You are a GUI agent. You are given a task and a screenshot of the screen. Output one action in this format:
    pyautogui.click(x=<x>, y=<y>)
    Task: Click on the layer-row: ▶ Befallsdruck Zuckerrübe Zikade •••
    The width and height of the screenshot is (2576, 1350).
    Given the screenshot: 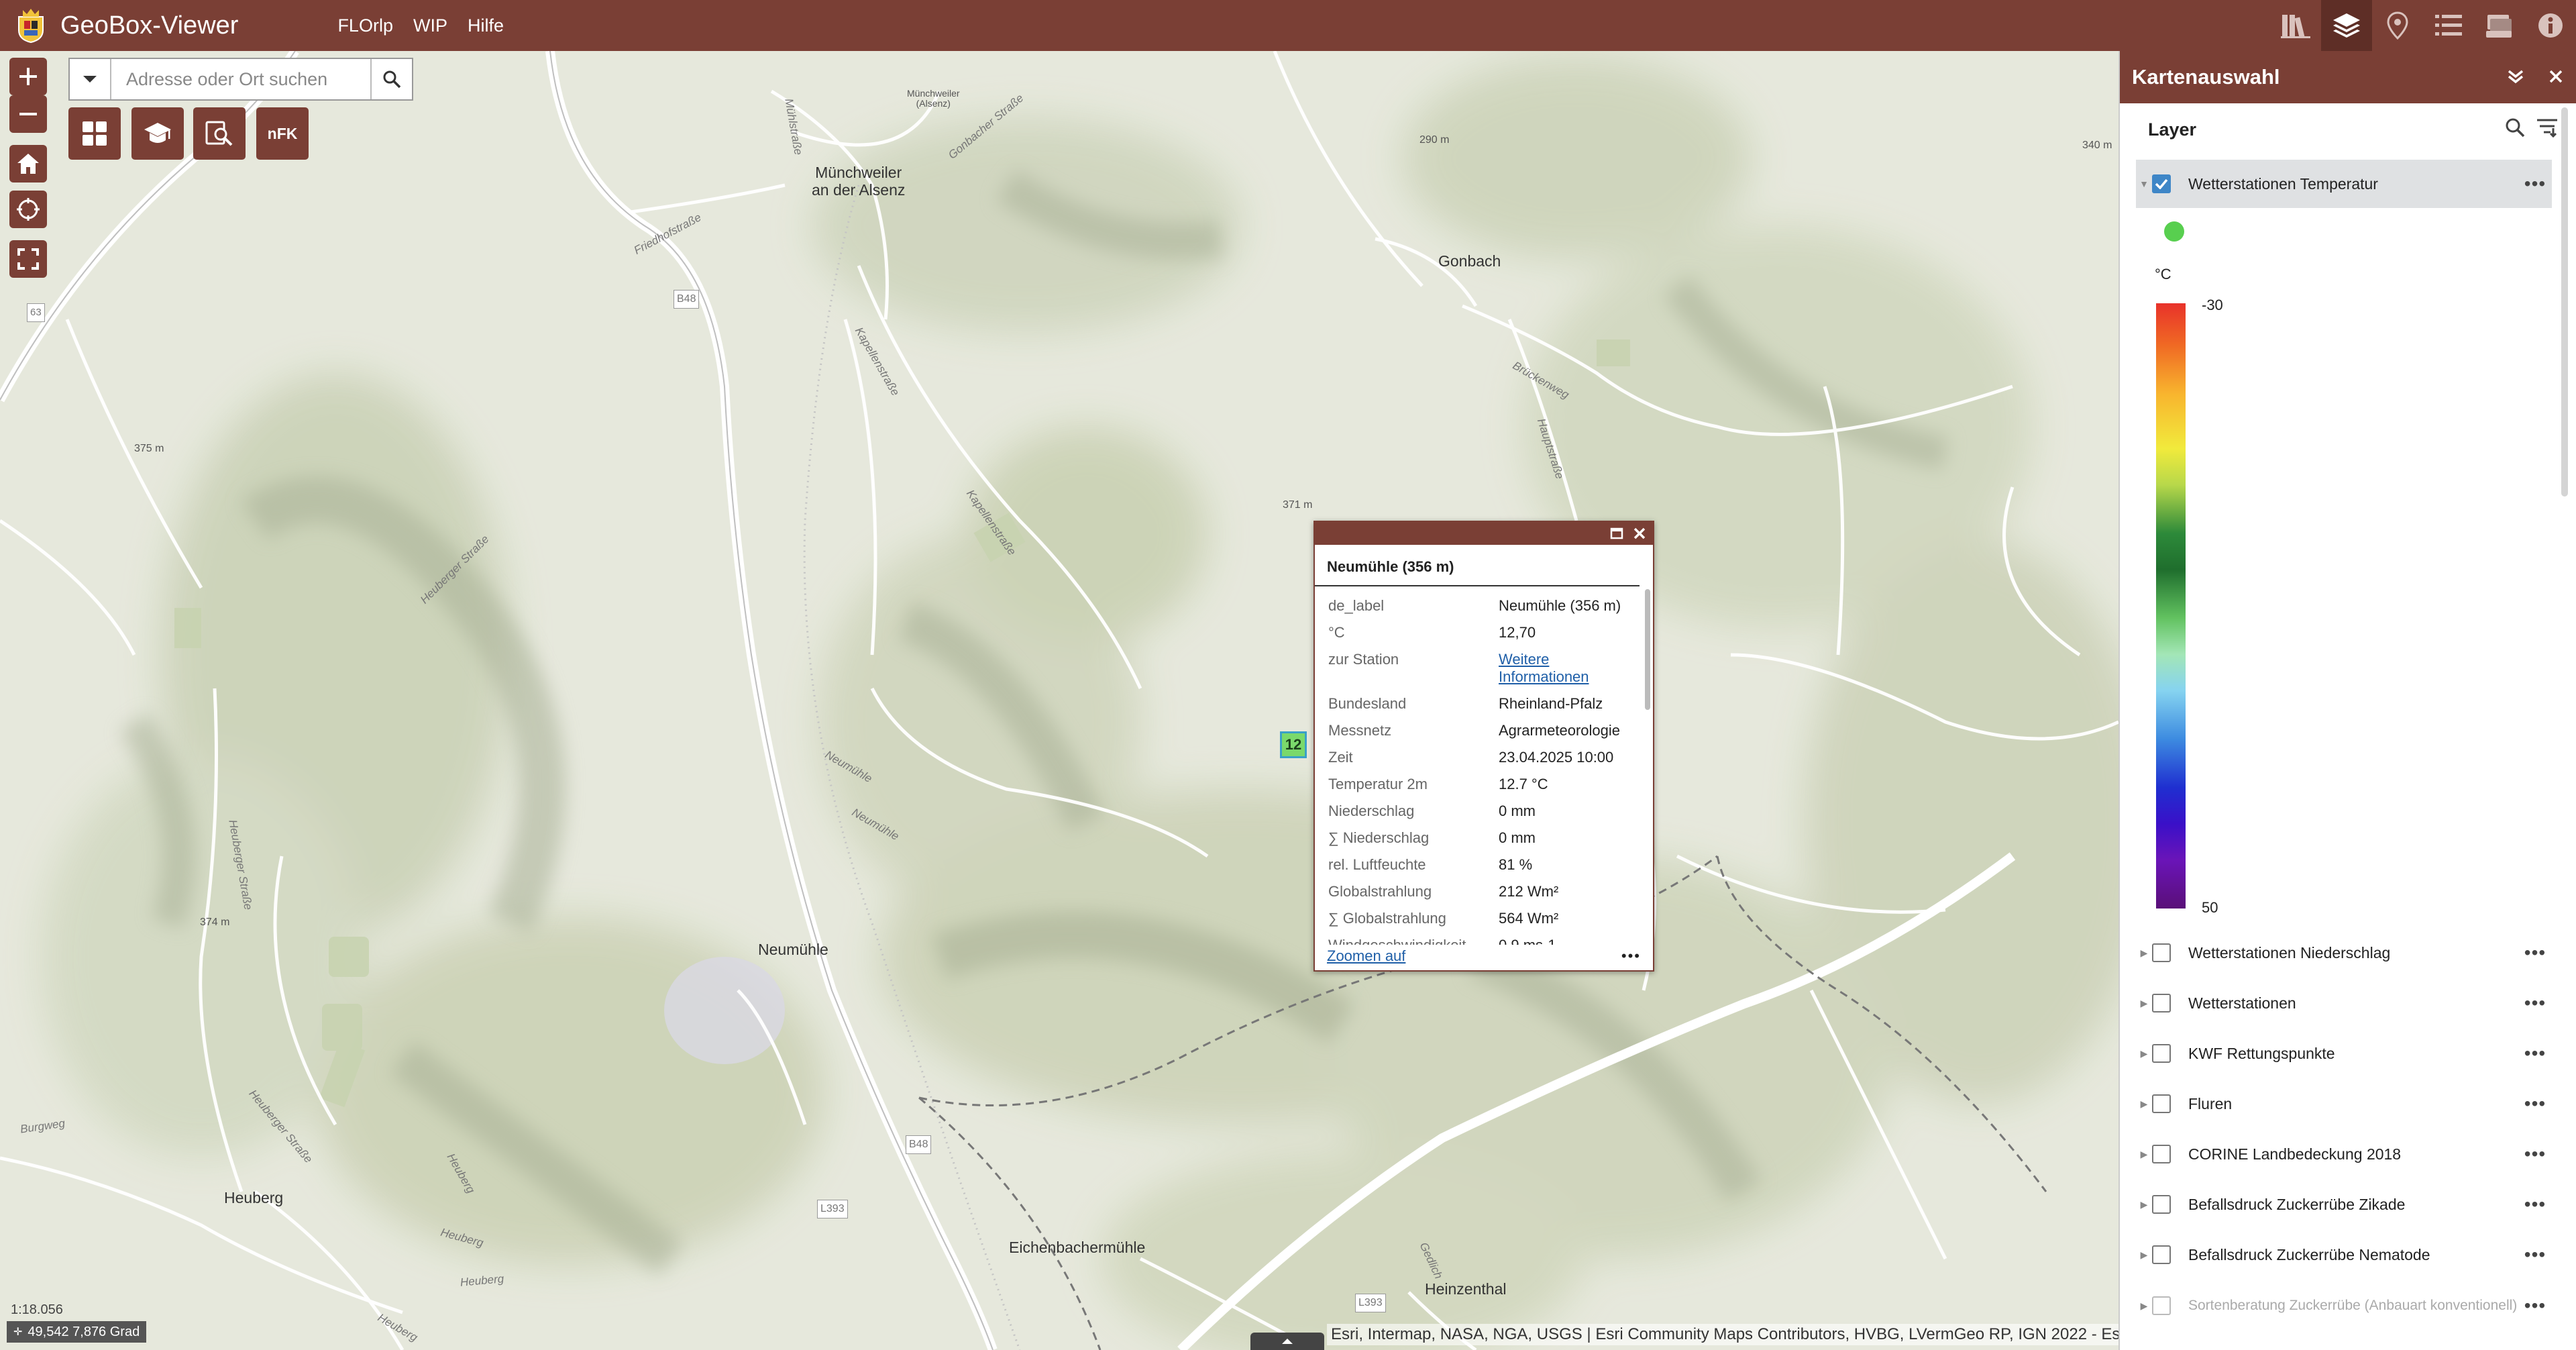 What is the action you would take?
    pyautogui.click(x=2344, y=1204)
    